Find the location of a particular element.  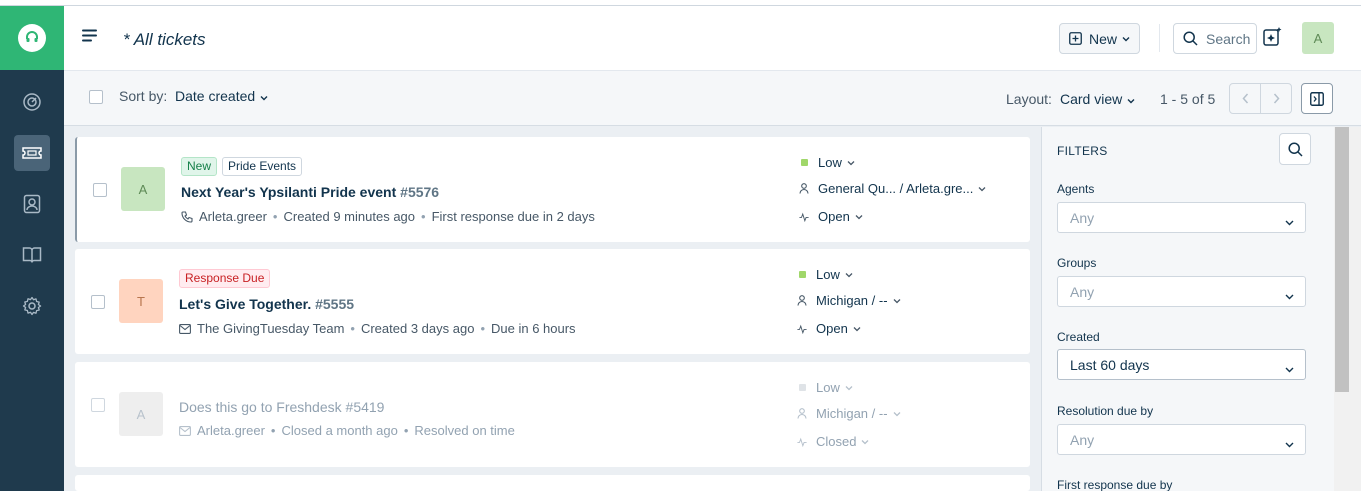

due-status: First response due in 2 days is located at coordinates (513, 216).